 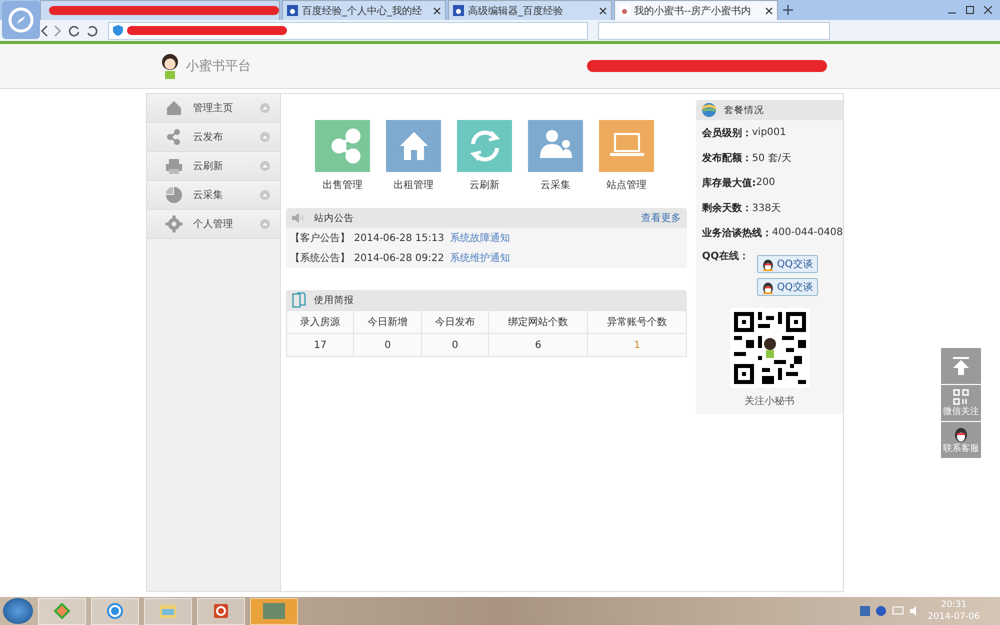 I want to click on field-label: QQ在线：, so click(x=726, y=257).